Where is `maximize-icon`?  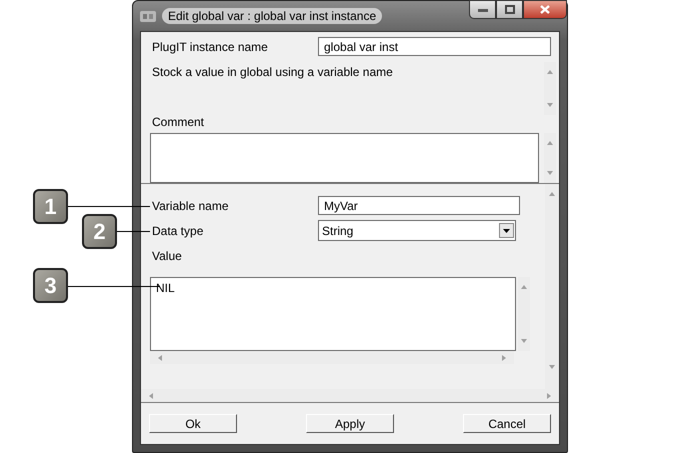
maximize-icon is located at coordinates (509, 9).